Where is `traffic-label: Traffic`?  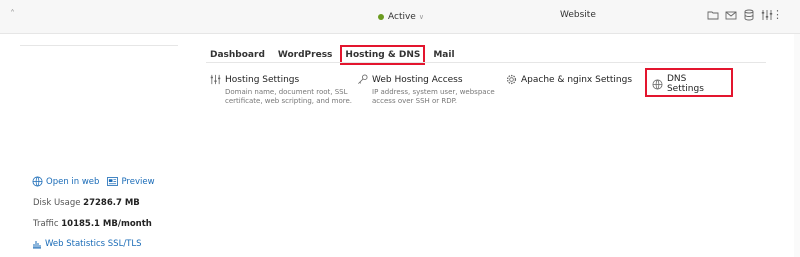
traffic-label: Traffic is located at coordinates (46, 224).